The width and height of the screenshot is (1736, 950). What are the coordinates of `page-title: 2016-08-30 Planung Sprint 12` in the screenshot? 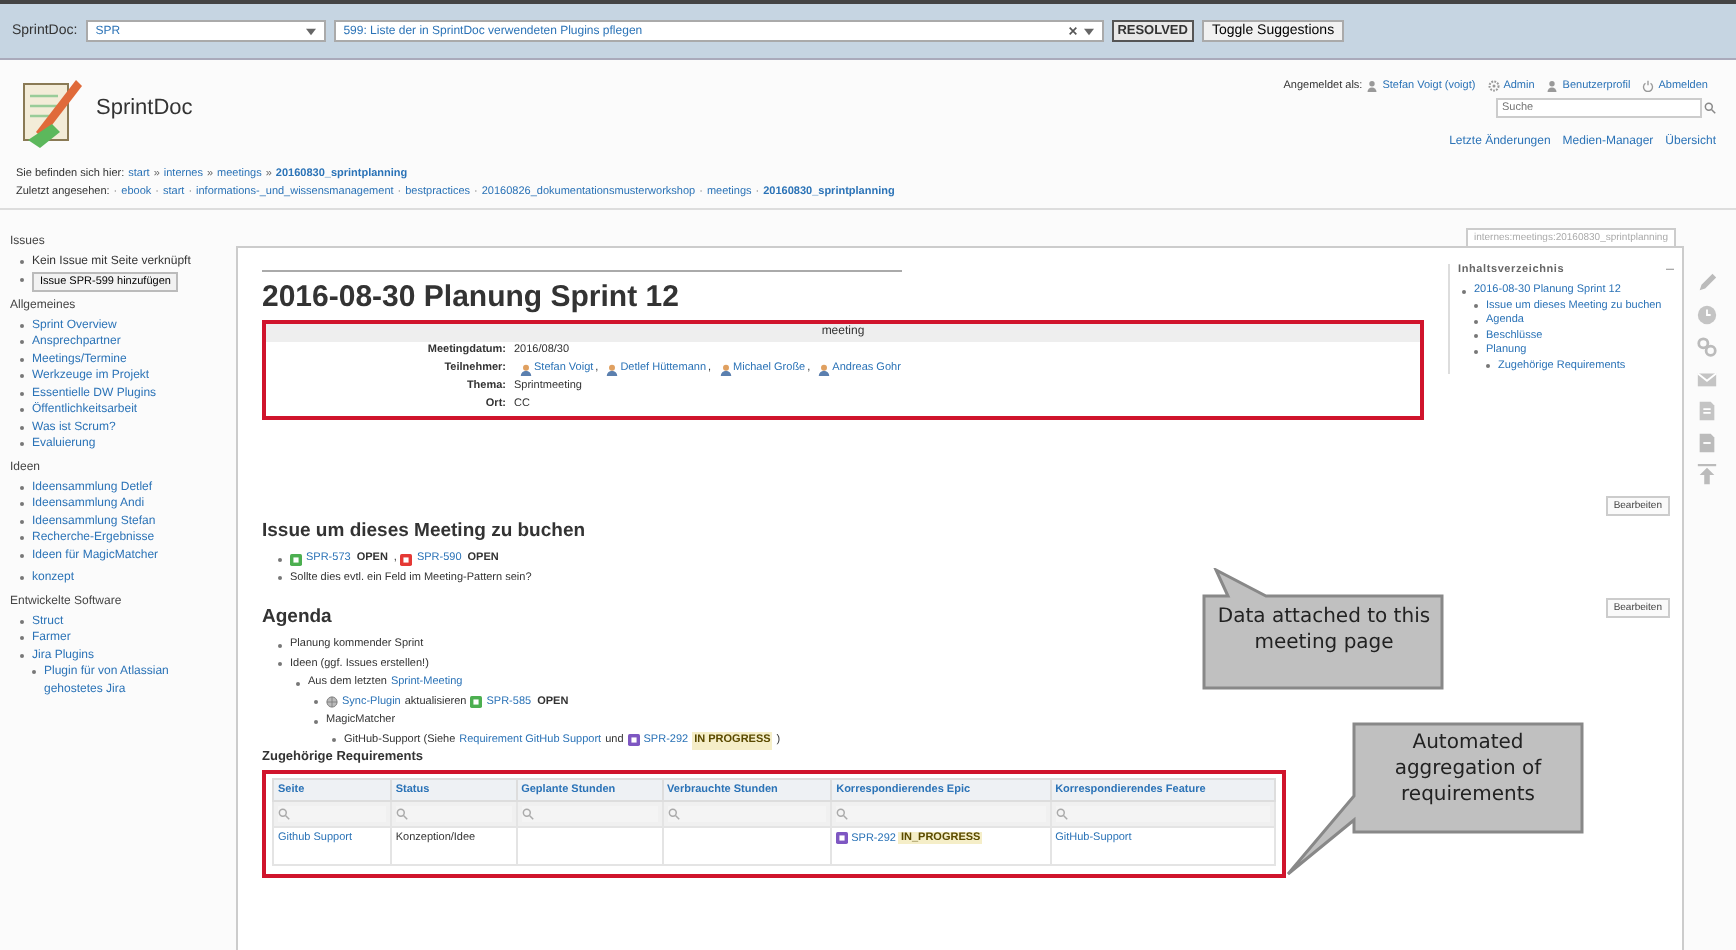 It's located at (471, 297).